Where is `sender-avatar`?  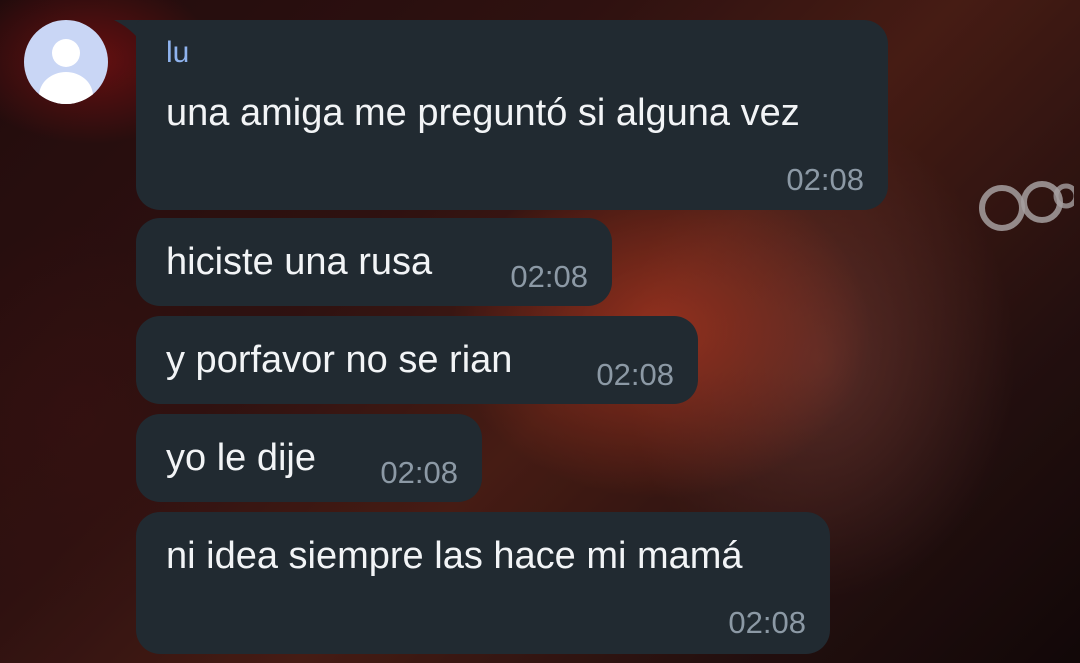 sender-avatar is located at coordinates (66, 62).